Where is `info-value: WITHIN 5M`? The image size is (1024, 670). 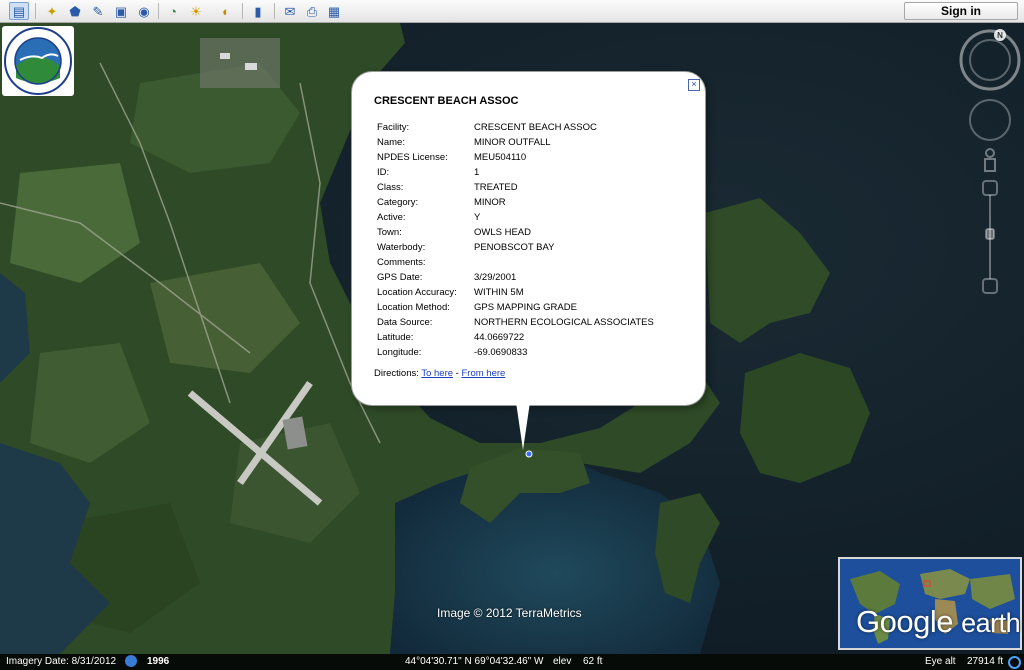
info-value: WITHIN 5M is located at coordinates (499, 292).